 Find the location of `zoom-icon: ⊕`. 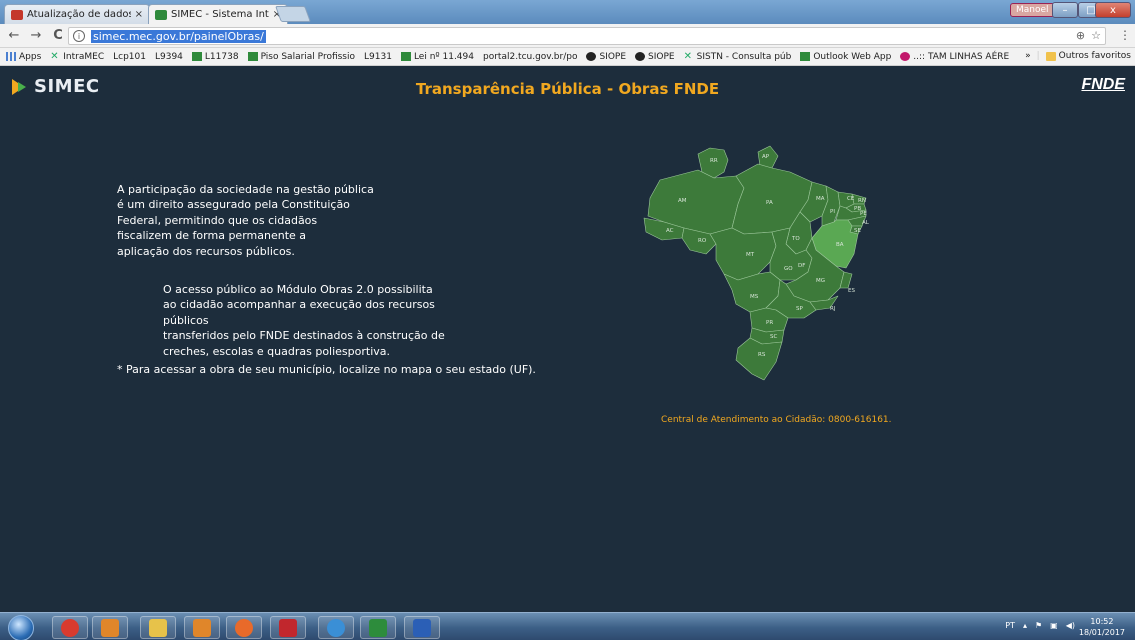

zoom-icon: ⊕ is located at coordinates (1080, 35).